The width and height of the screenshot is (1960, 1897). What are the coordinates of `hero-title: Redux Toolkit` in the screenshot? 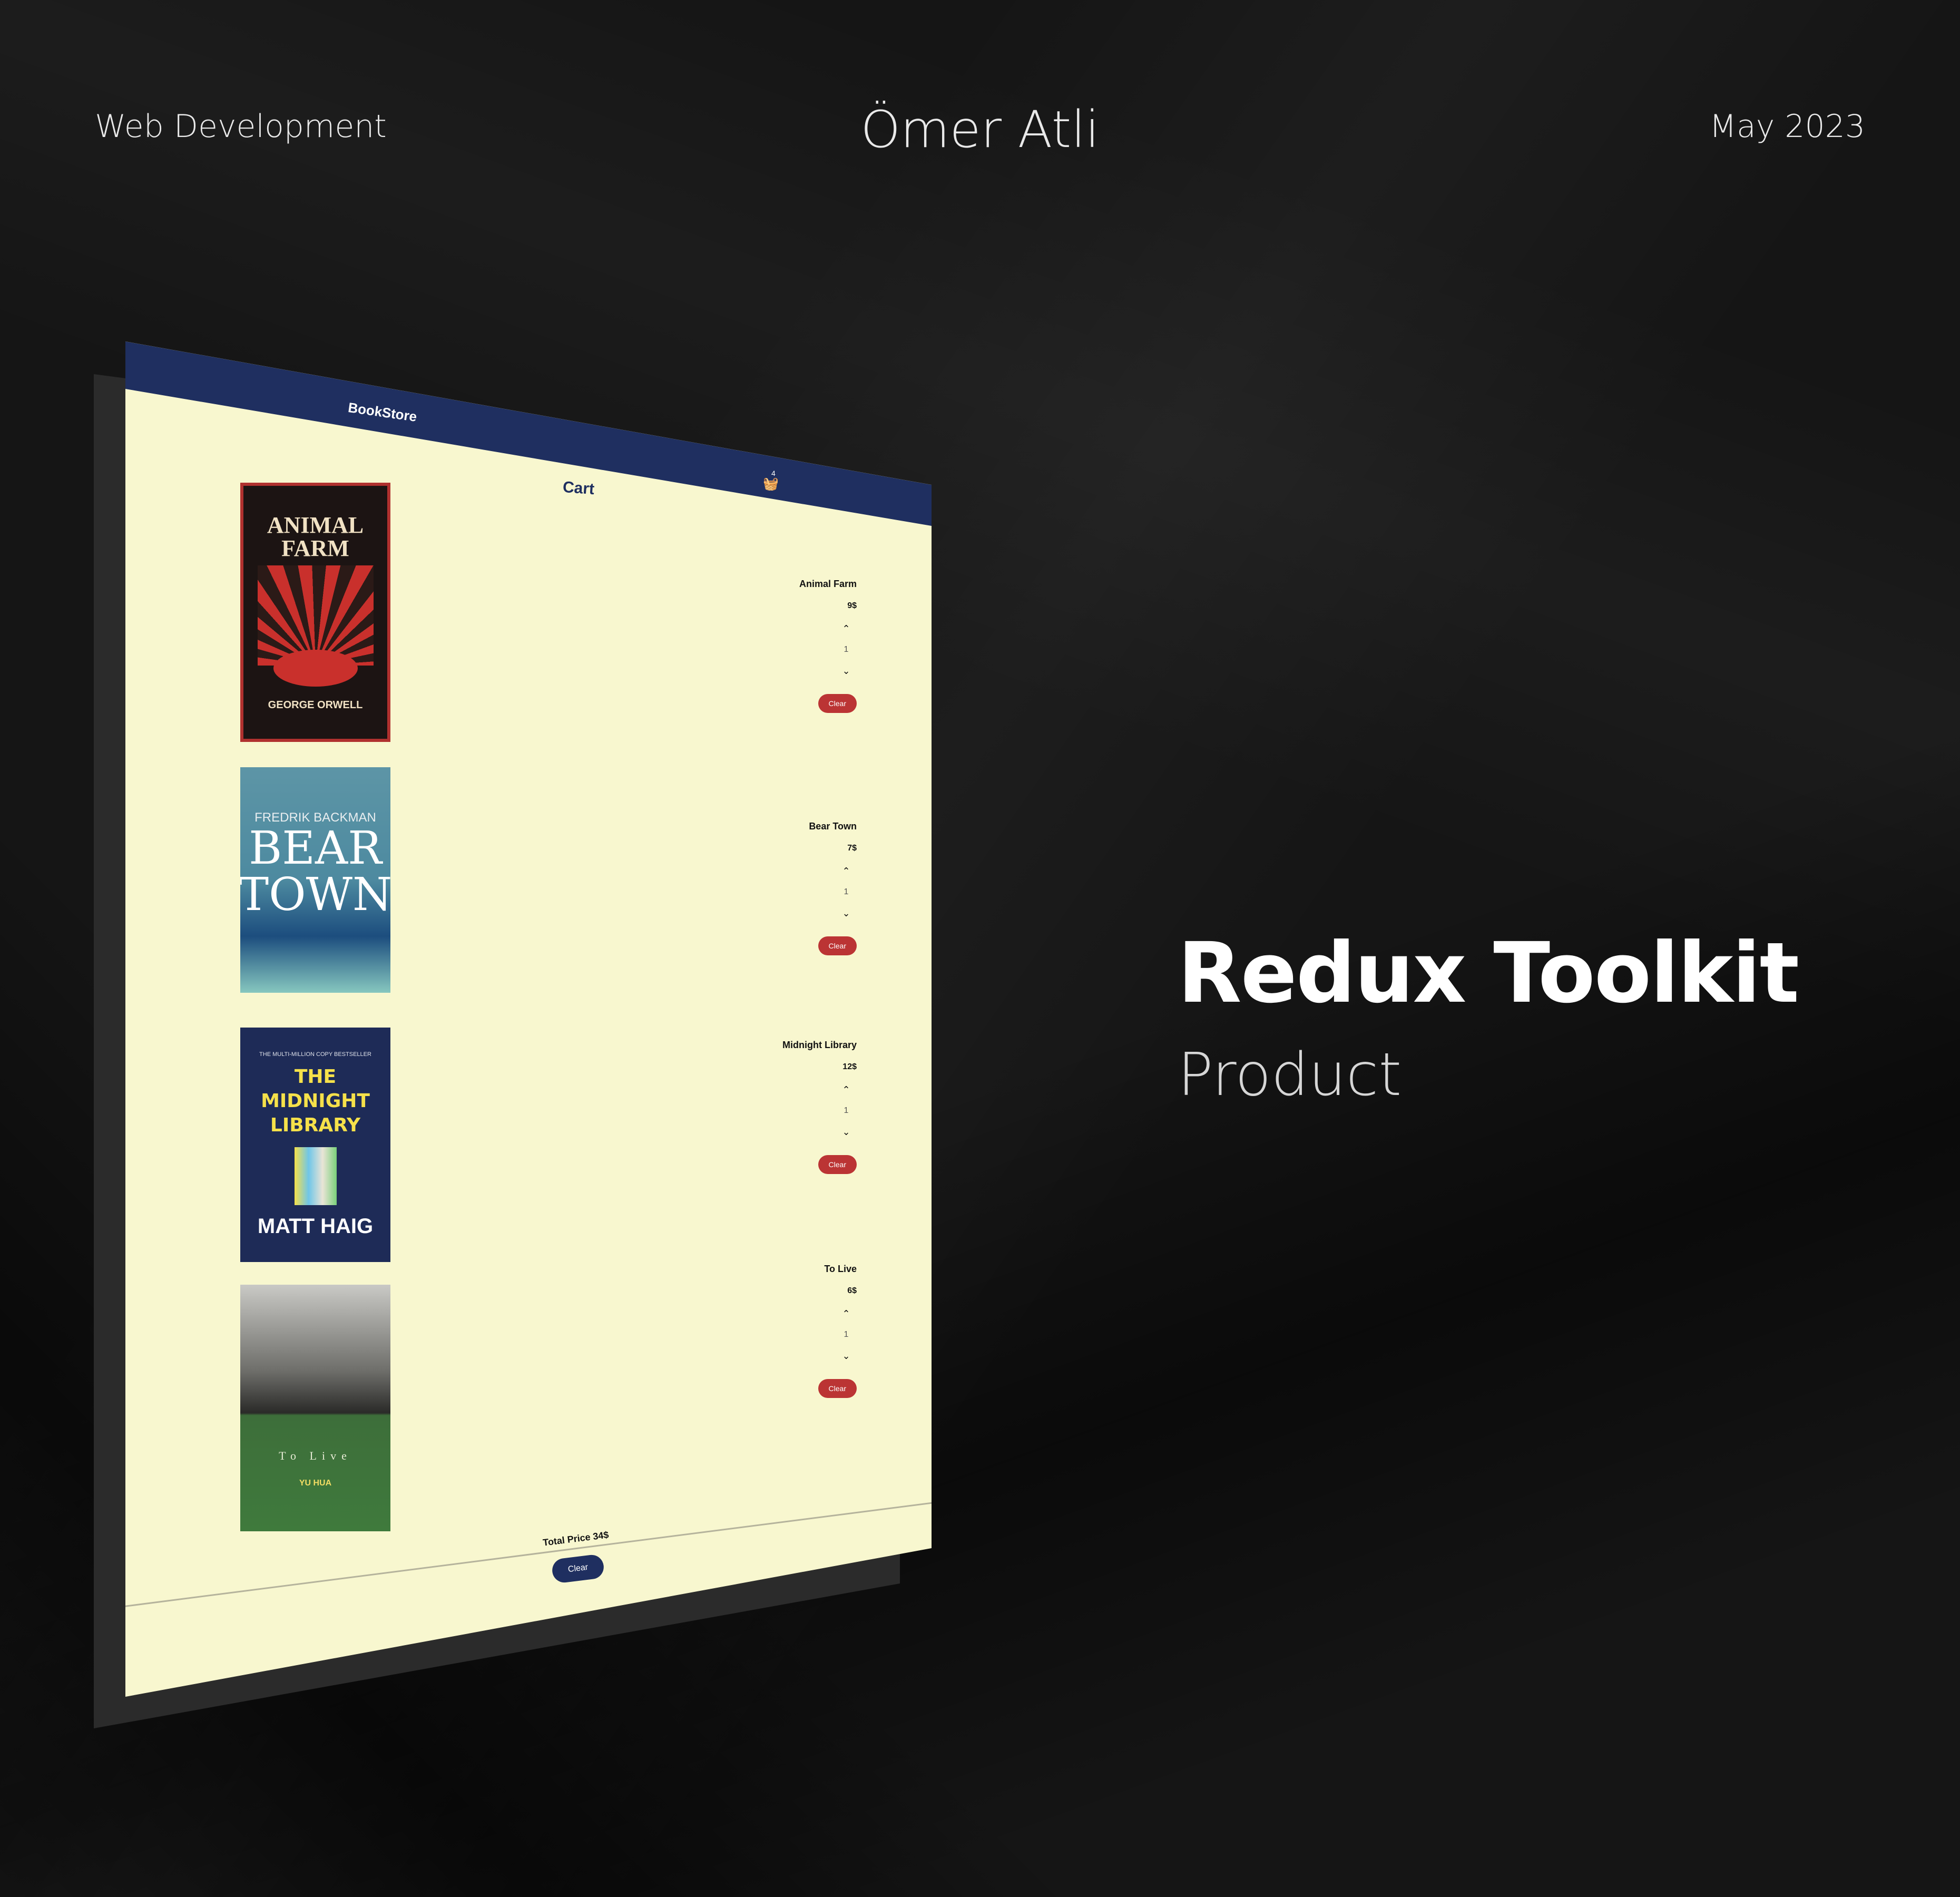 It's located at (1488, 973).